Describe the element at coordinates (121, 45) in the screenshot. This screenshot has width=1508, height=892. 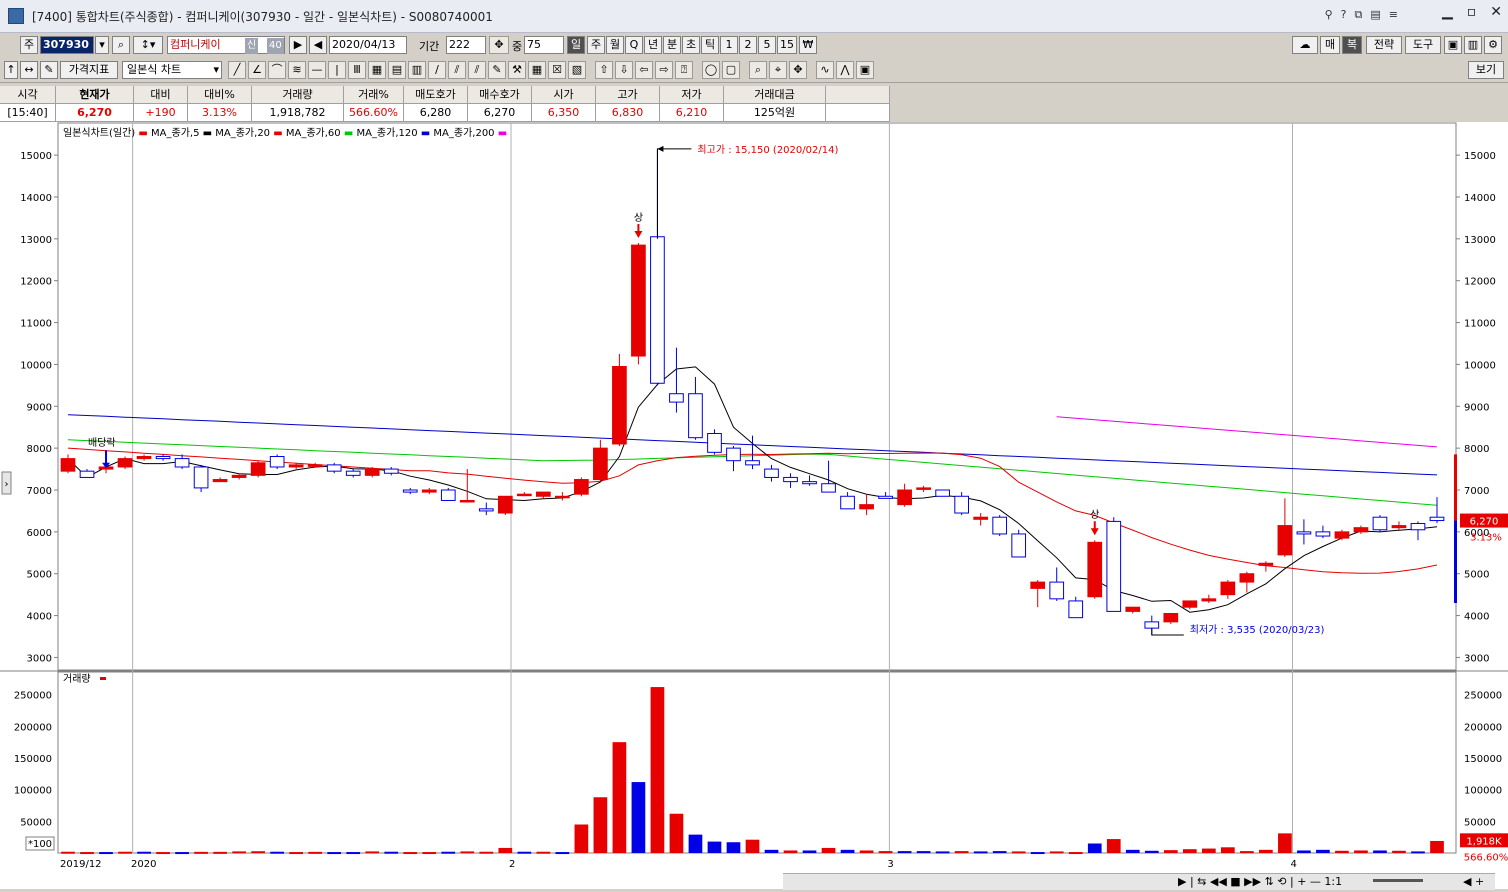
I see `search-icon: ⌕` at that location.